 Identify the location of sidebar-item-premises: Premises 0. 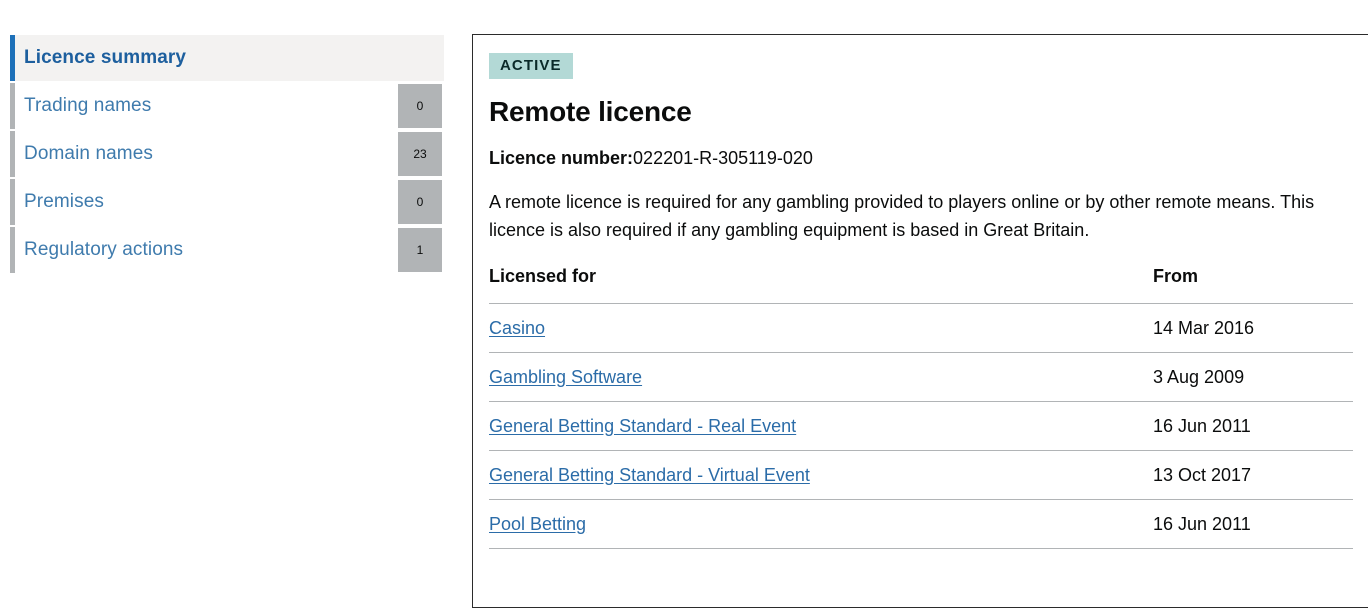
(226, 202).